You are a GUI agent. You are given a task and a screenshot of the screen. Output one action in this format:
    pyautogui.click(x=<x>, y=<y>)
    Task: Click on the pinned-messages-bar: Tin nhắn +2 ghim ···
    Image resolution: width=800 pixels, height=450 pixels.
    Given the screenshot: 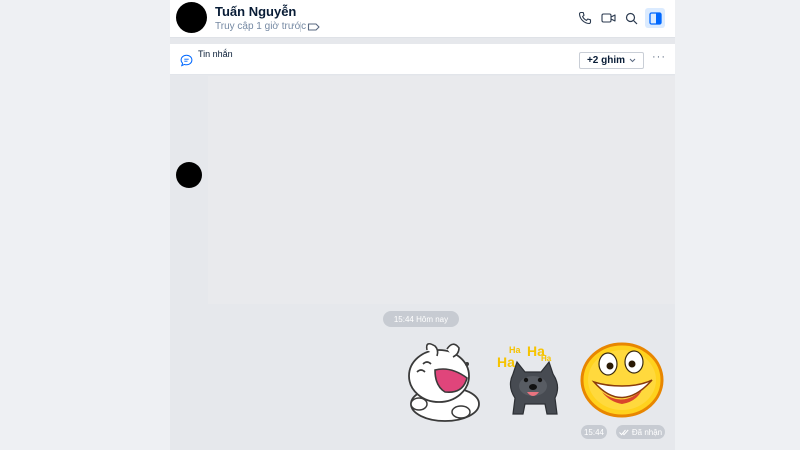 What is the action you would take?
    pyautogui.click(x=422, y=59)
    